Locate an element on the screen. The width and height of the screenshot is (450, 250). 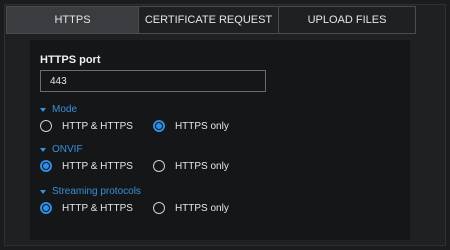
onvif-option-https-only: HTTPS only is located at coordinates (190, 166).